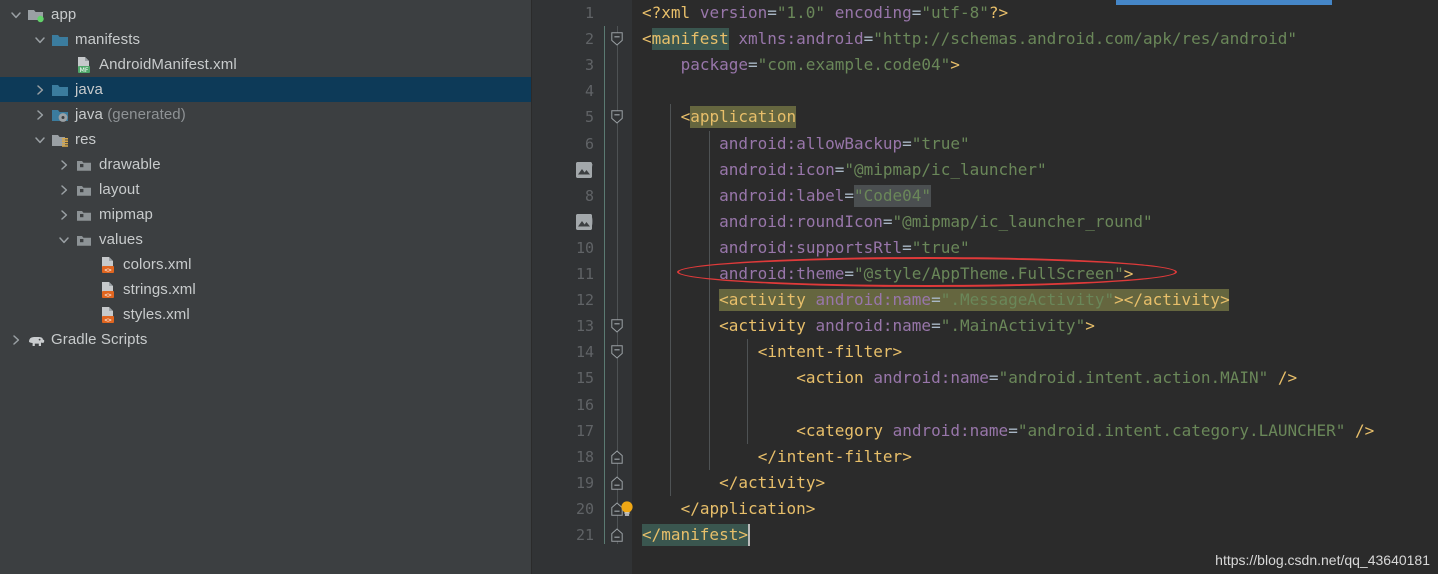 This screenshot has height=574, width=1438. I want to click on tree-item-colors-xml: <> colors.xml, so click(266, 264).